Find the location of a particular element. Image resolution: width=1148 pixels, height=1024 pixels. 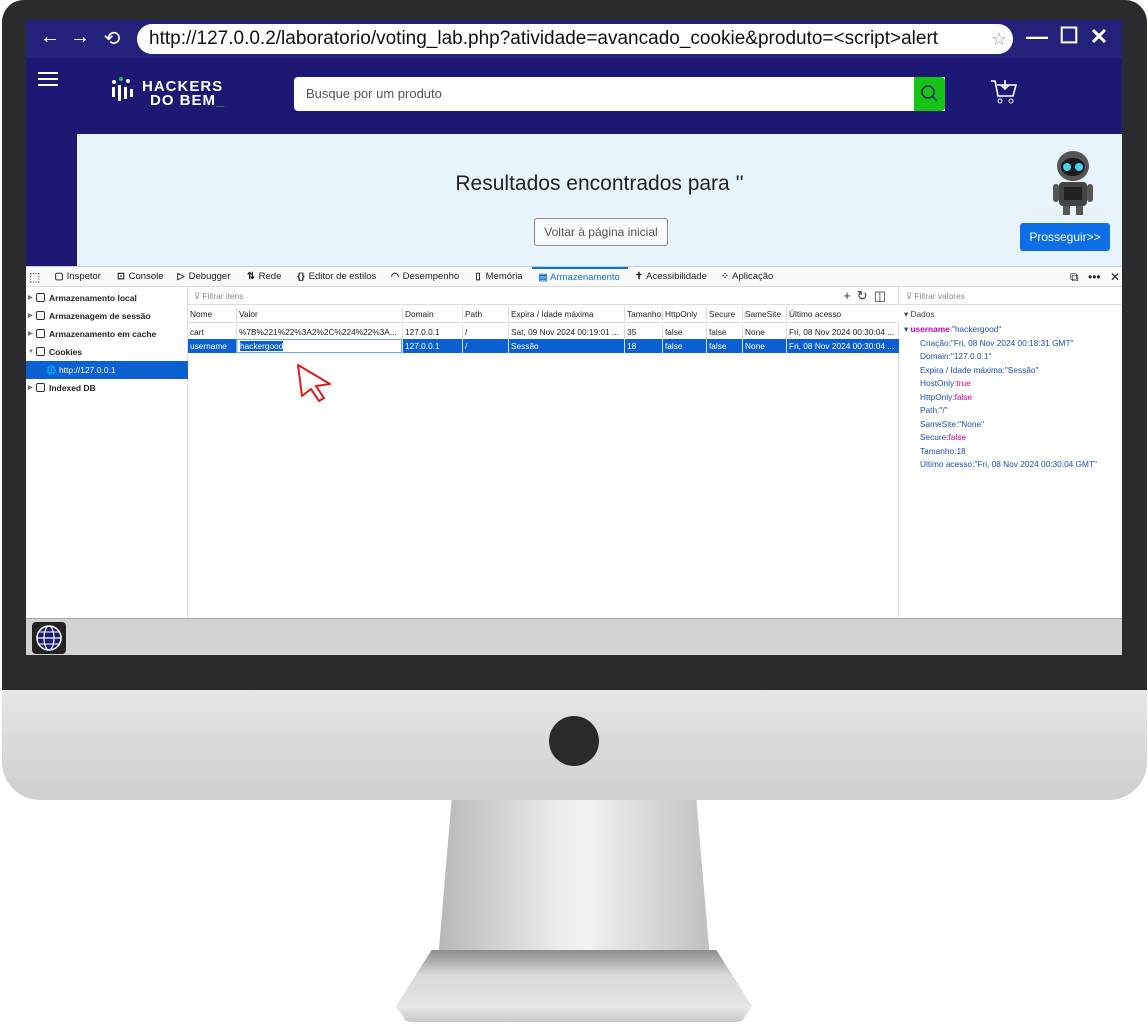

column-header: Valor is located at coordinates (319, 314).